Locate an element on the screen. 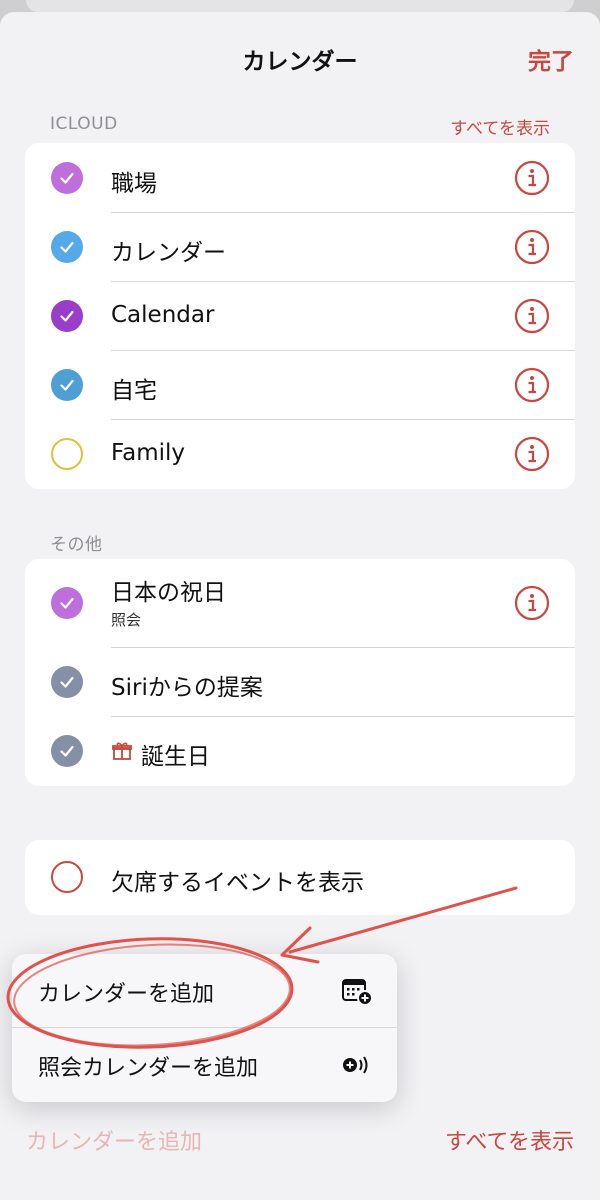 The image size is (600, 1200). calendar-name: Calendar is located at coordinates (163, 314).